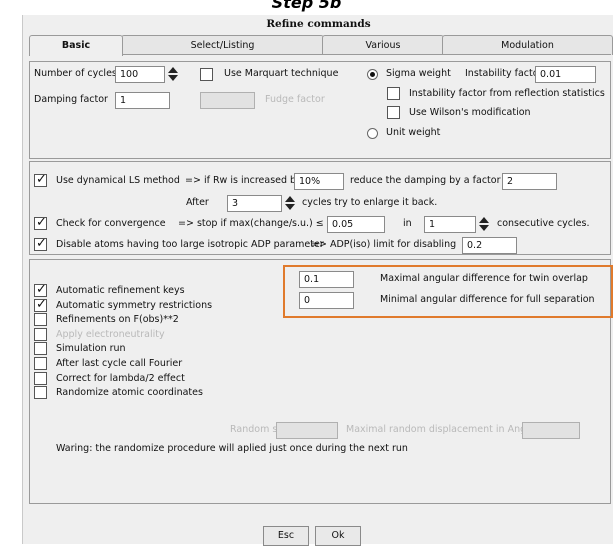 The width and height of the screenshot is (613, 546). I want to click on max-change-input: 0.05, so click(356, 224).